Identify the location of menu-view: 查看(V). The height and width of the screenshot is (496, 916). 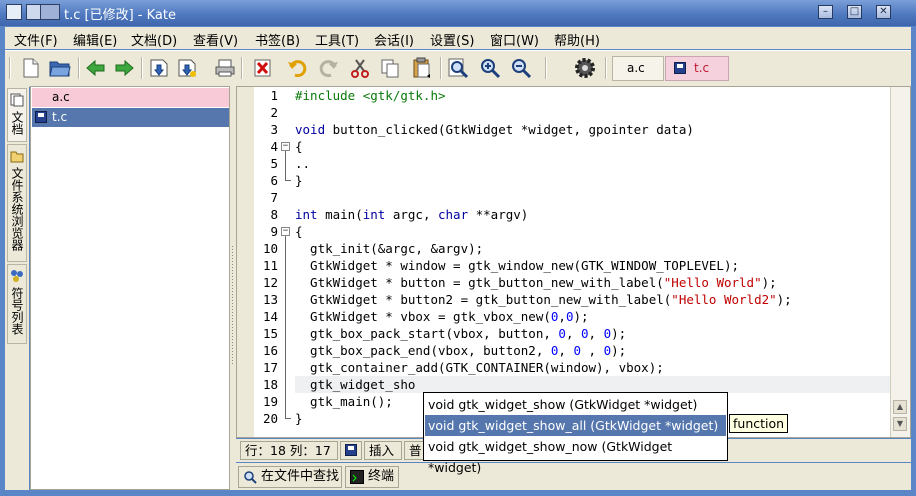
(215, 39).